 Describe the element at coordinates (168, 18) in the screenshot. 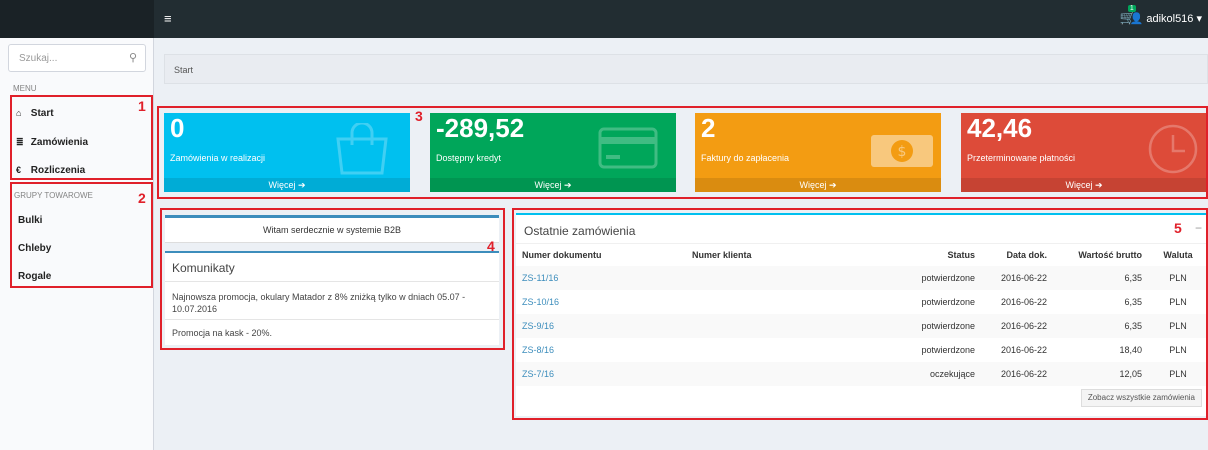

I see `bars-icon: ≡` at that location.